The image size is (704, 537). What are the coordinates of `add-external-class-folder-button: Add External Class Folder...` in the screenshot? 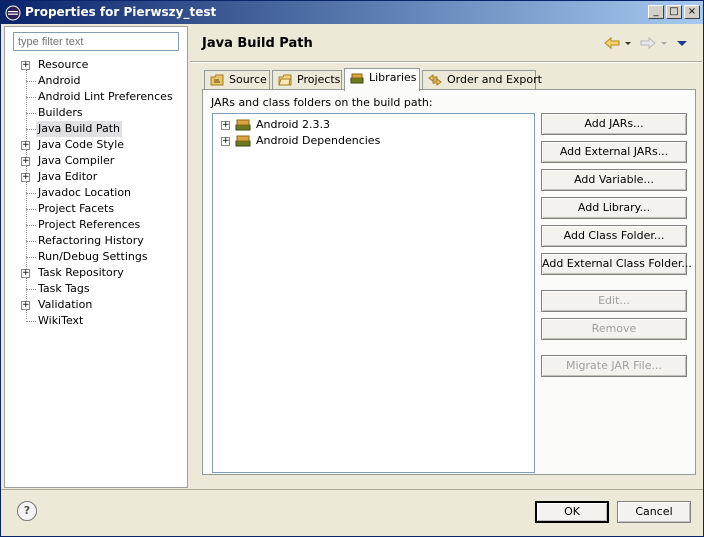 It's located at (616, 264).